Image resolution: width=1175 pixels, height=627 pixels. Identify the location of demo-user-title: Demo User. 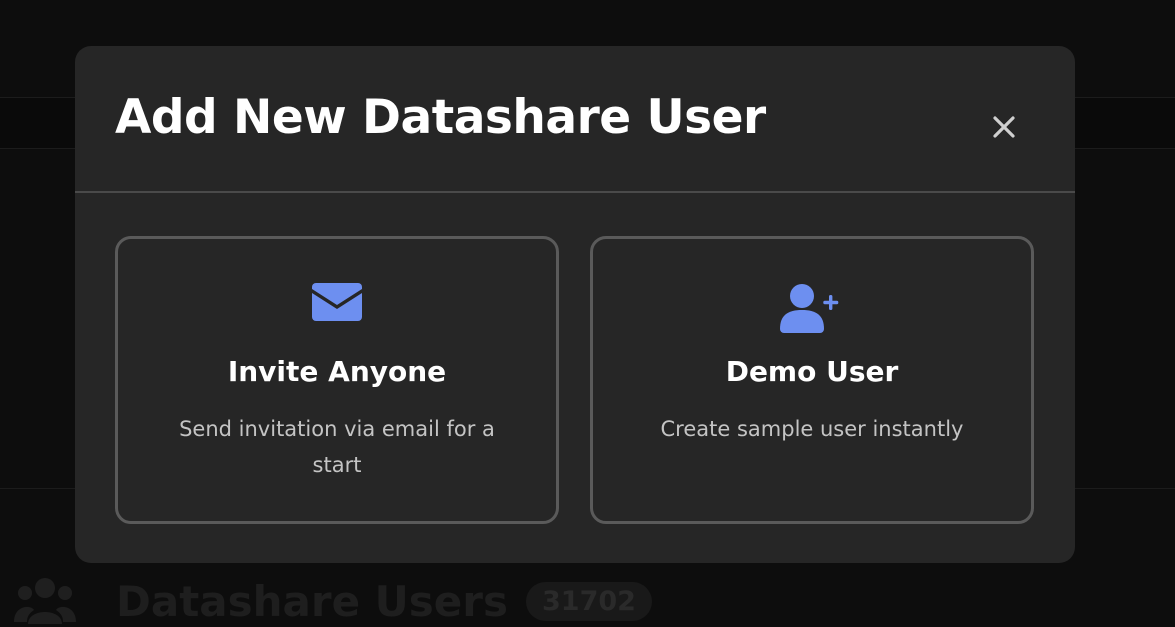
(812, 371).